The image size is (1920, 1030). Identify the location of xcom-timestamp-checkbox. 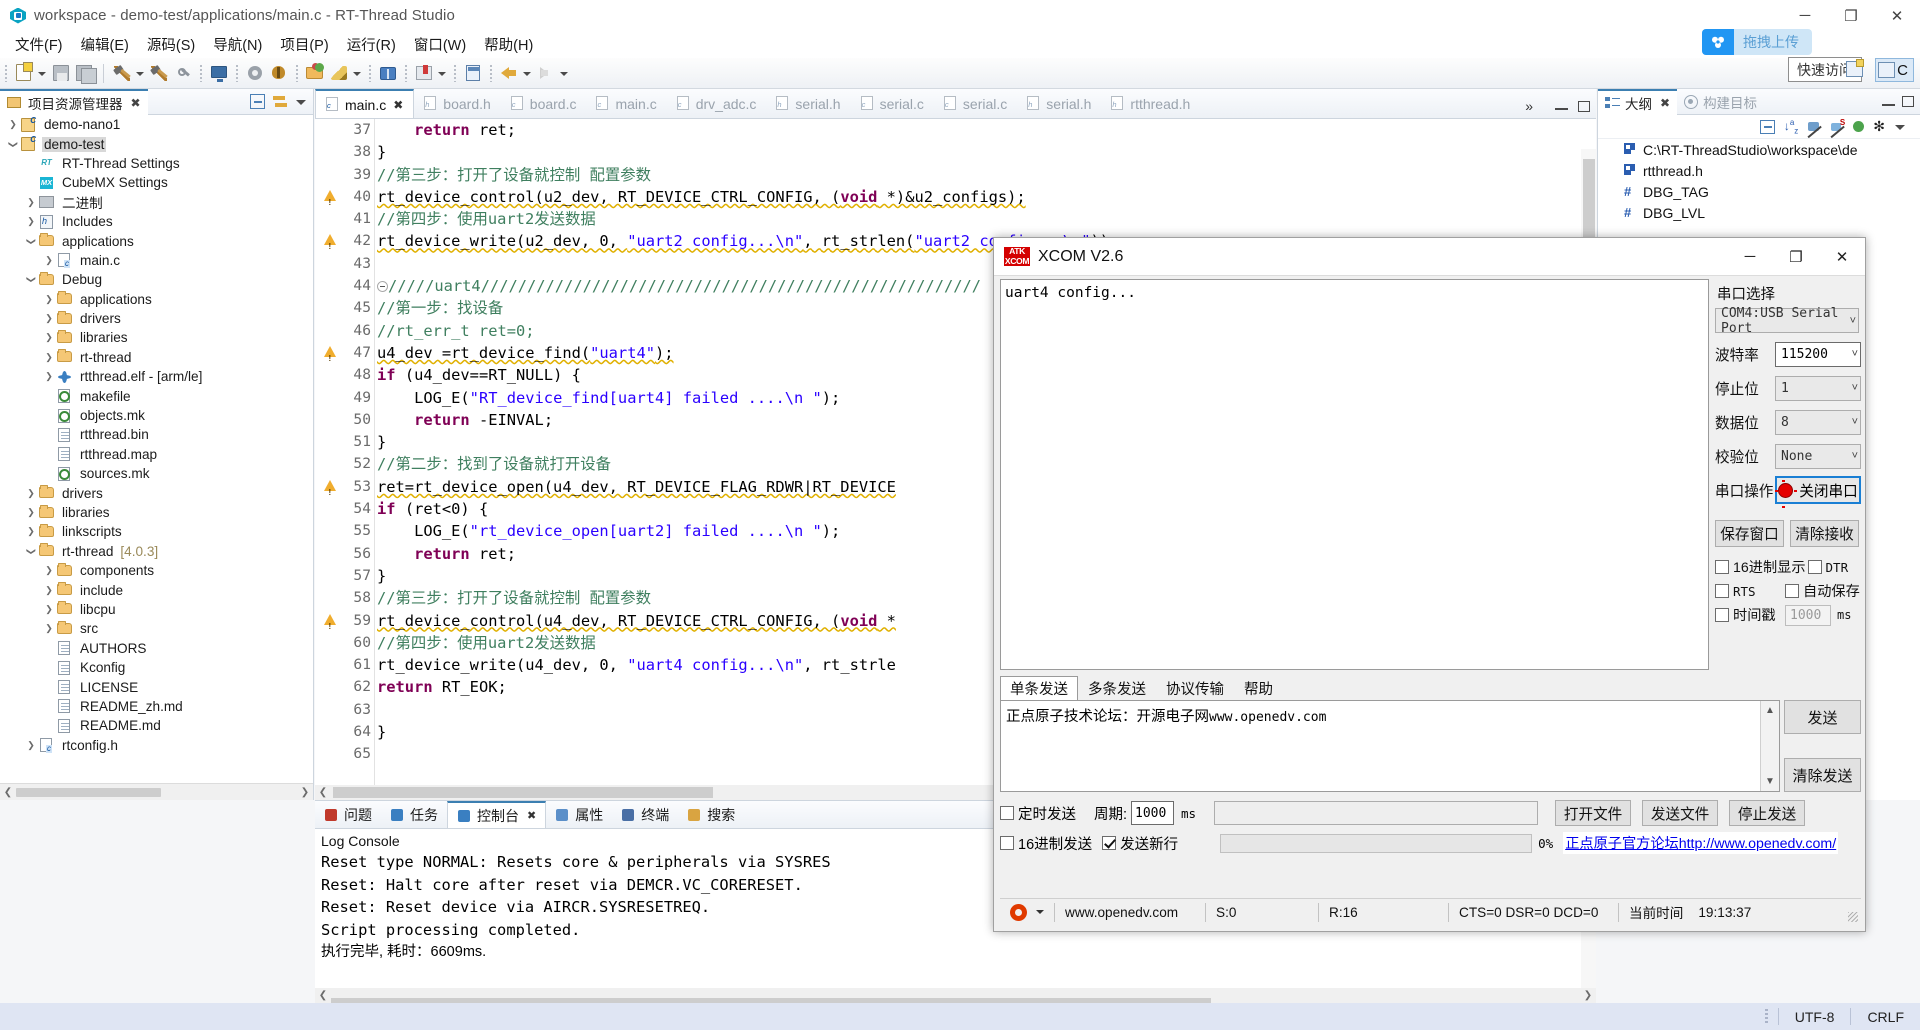
(1722, 615).